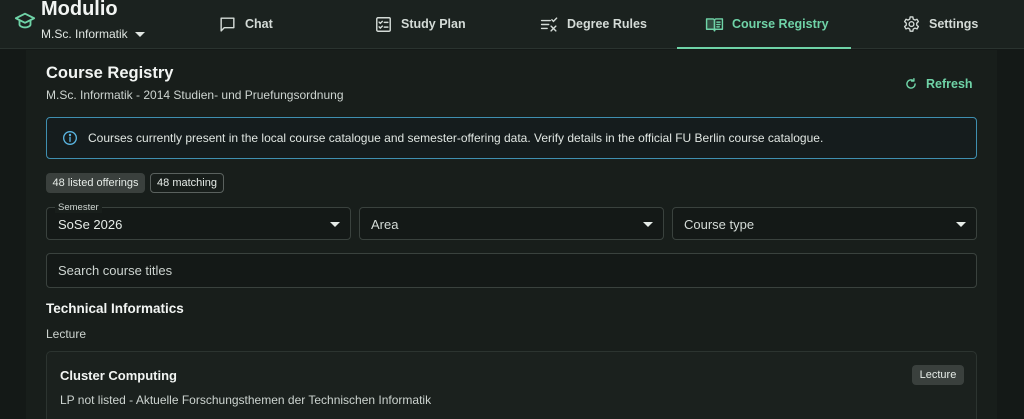 The image size is (1024, 419). I want to click on tab-settings-label: Settings, so click(954, 24).